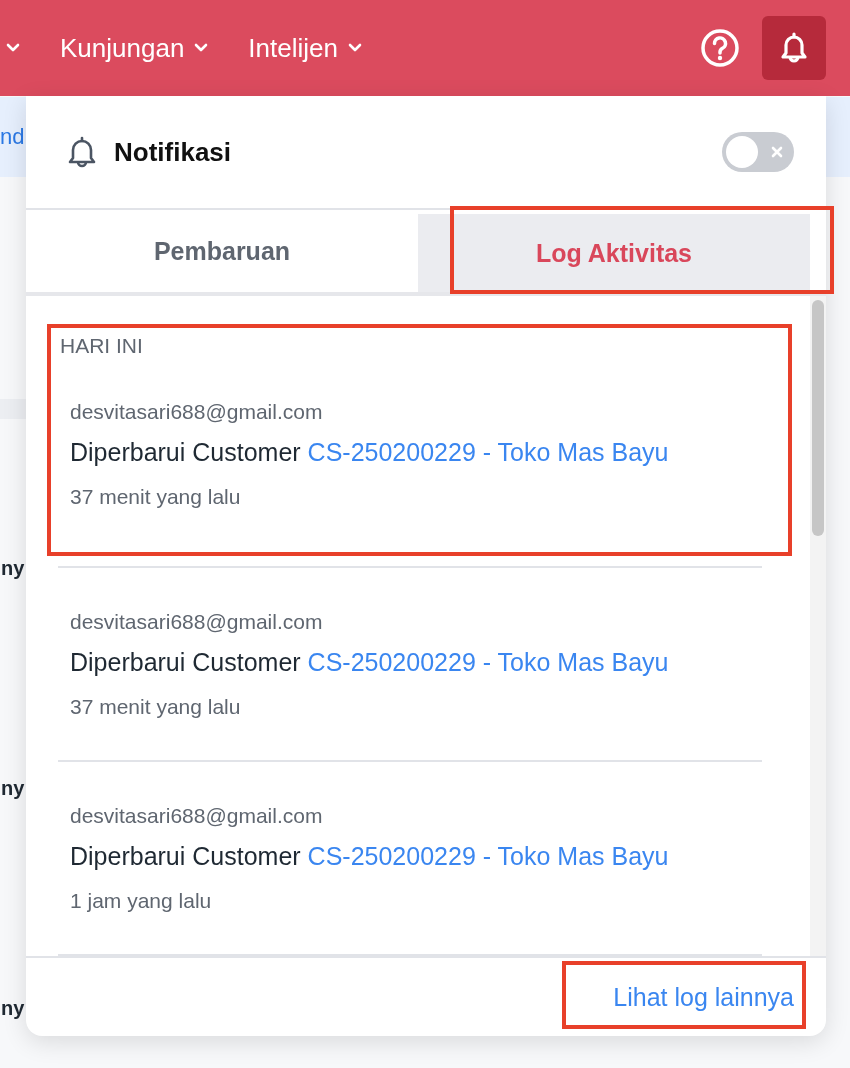 This screenshot has height=1068, width=850. Describe the element at coordinates (173, 152) in the screenshot. I see `panel-title: Notifikasi` at that location.